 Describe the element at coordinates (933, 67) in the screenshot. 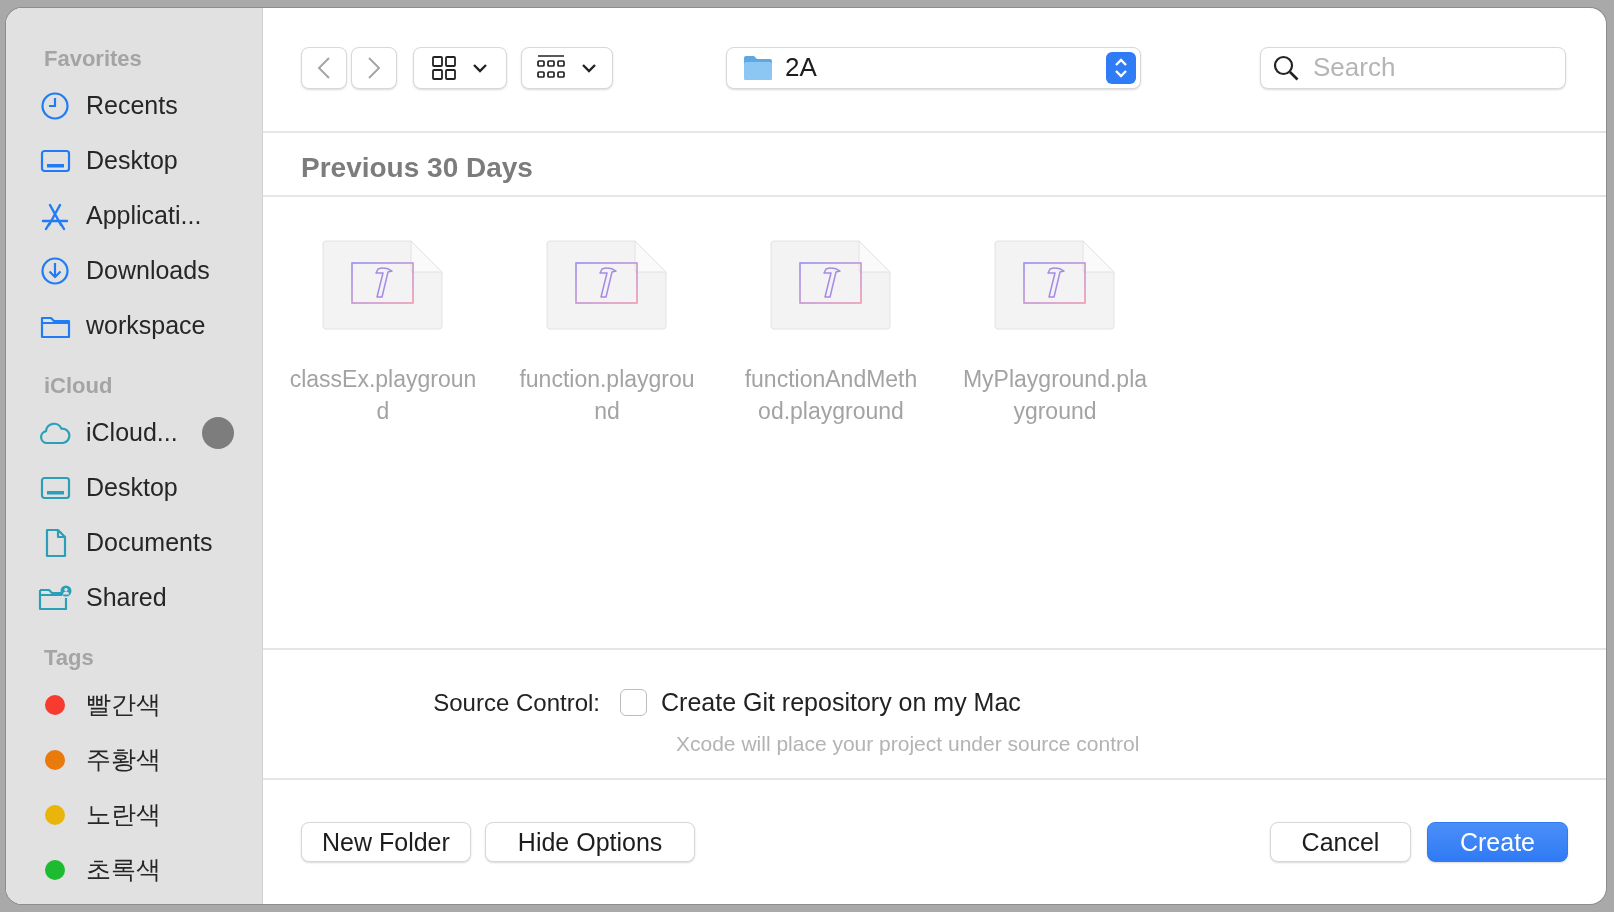

I see `location-popup: 2A` at that location.